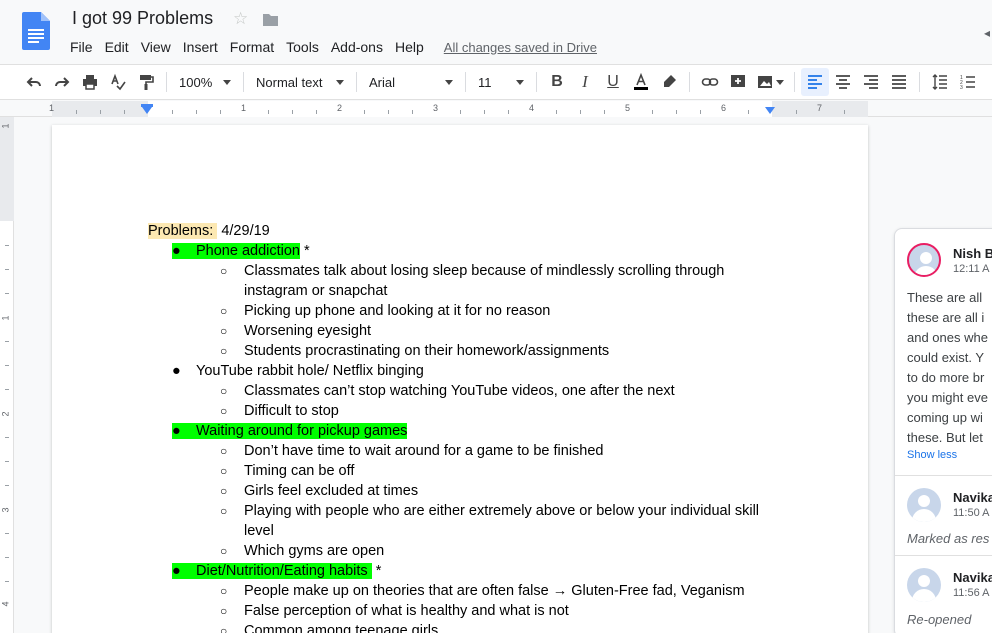 The width and height of the screenshot is (992, 633). What do you see at coordinates (613, 82) in the screenshot?
I see `underline-icon: U` at bounding box center [613, 82].